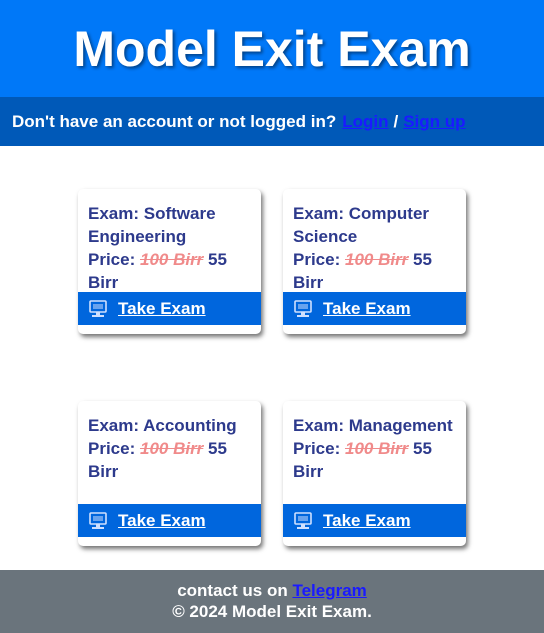  What do you see at coordinates (190, 425) in the screenshot?
I see `exam-name: Accounting` at bounding box center [190, 425].